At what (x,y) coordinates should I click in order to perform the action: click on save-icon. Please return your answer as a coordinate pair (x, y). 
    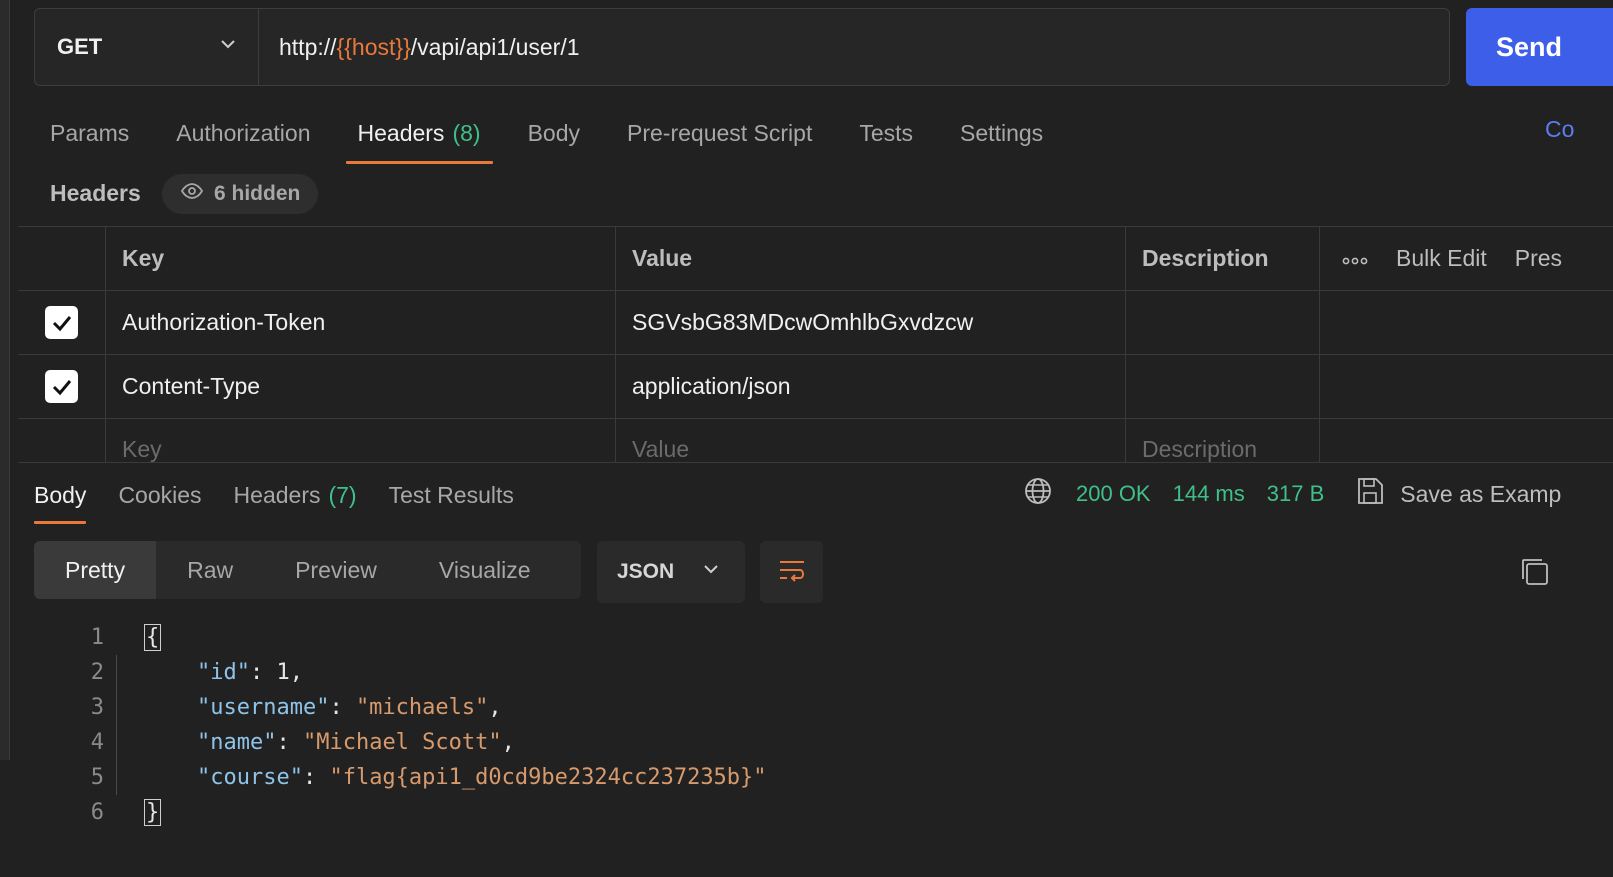
    Looking at the image, I should click on (1370, 494).